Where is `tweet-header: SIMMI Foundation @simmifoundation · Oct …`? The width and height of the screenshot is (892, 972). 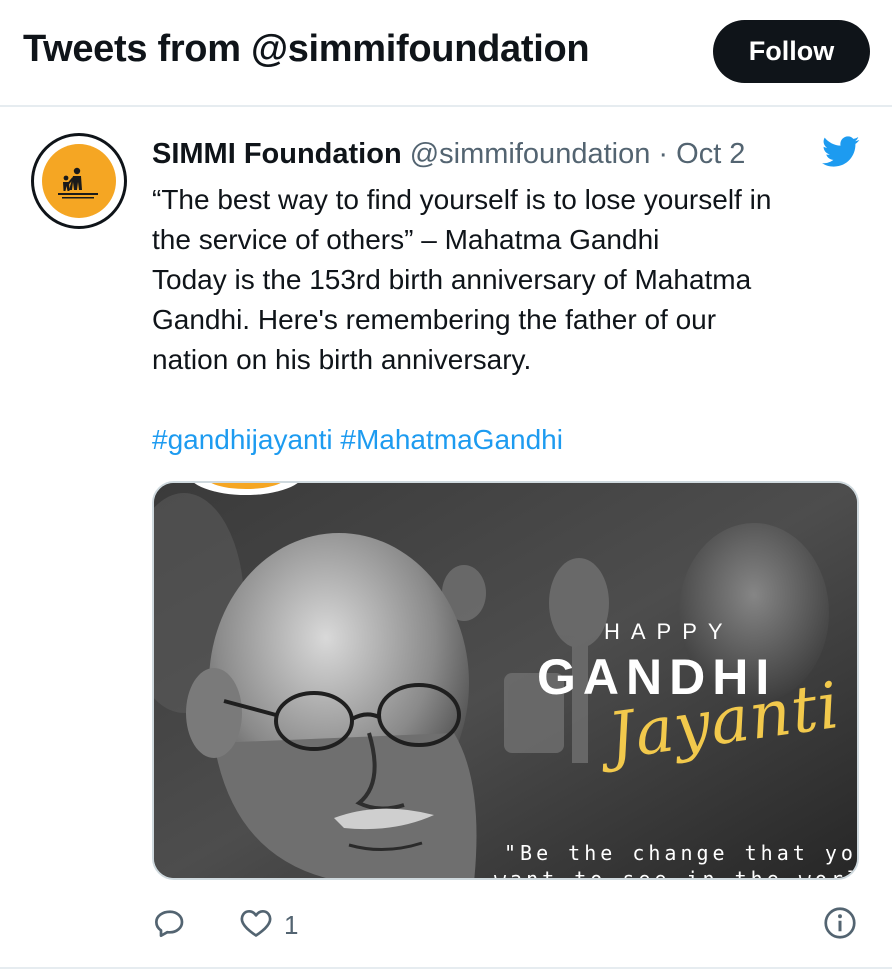
tweet-header: SIMMI Foundation @simmifoundation · Oct … is located at coordinates (448, 154).